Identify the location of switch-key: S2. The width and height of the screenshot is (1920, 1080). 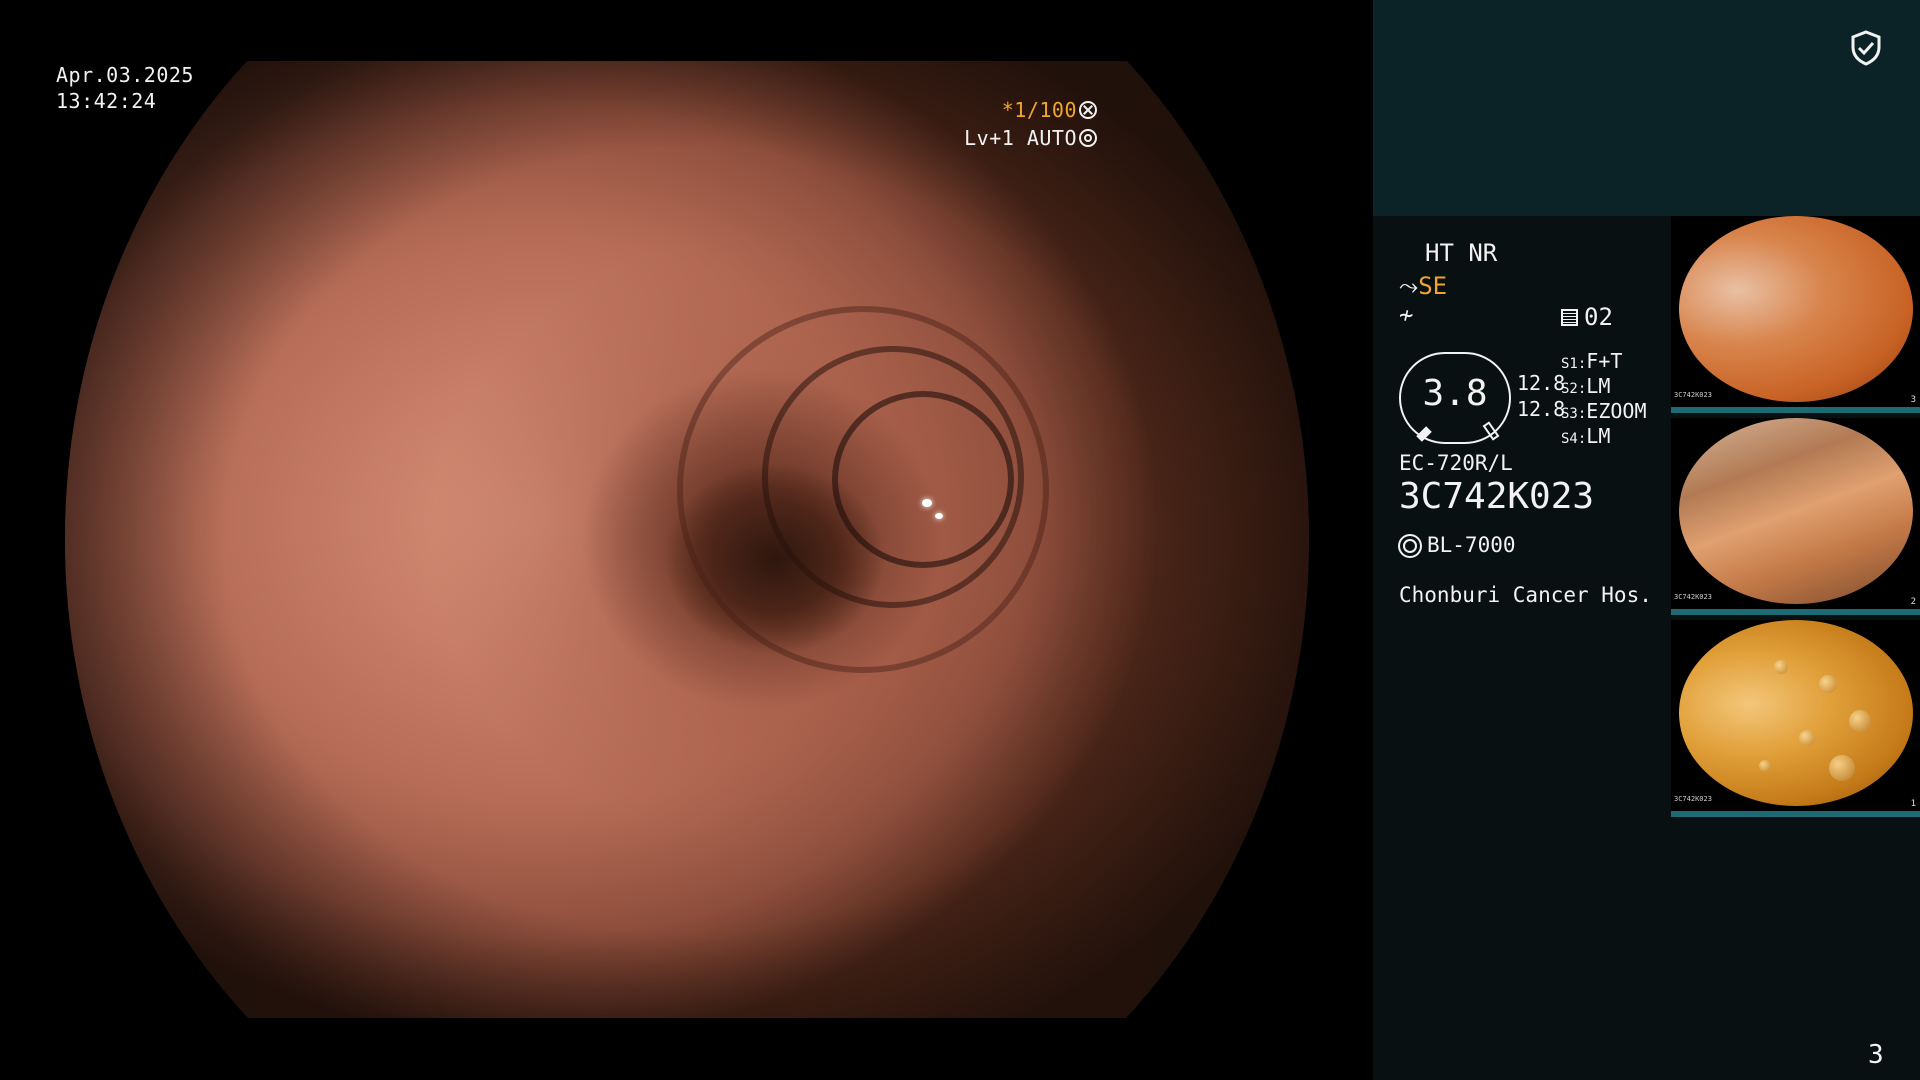
(1569, 389).